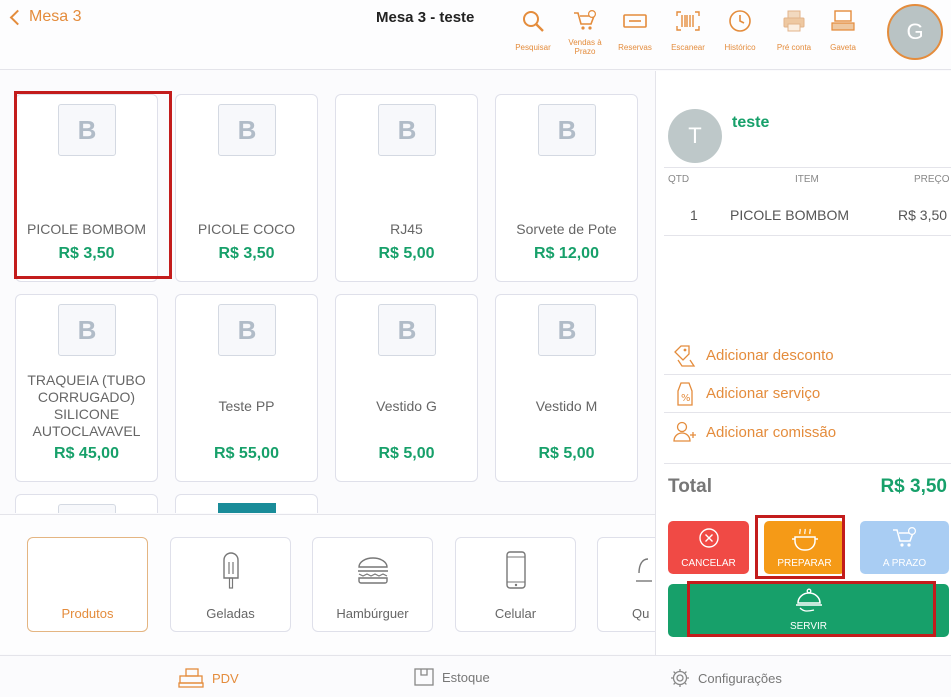 This screenshot has height=697, width=951. I want to click on burger-icon, so click(372, 570).